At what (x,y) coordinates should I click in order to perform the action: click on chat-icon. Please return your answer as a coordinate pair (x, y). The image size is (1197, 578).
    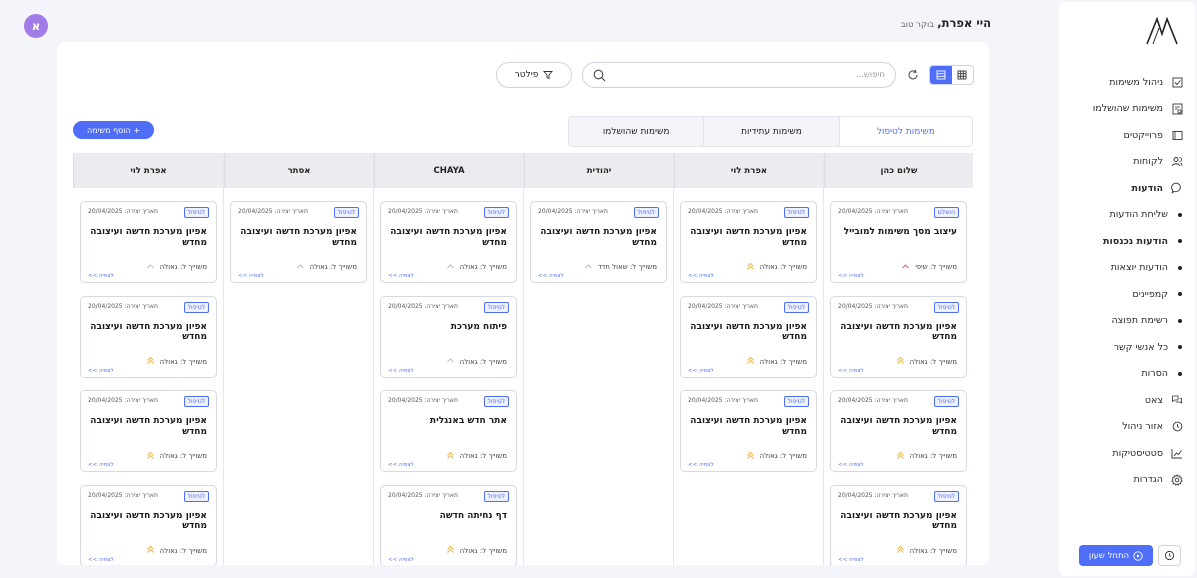
    Looking at the image, I should click on (1177, 188).